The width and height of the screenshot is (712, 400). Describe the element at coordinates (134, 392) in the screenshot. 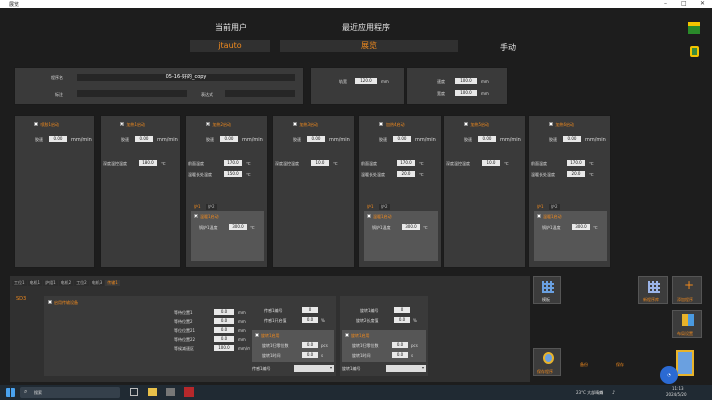

I see `task-view-icon` at that location.